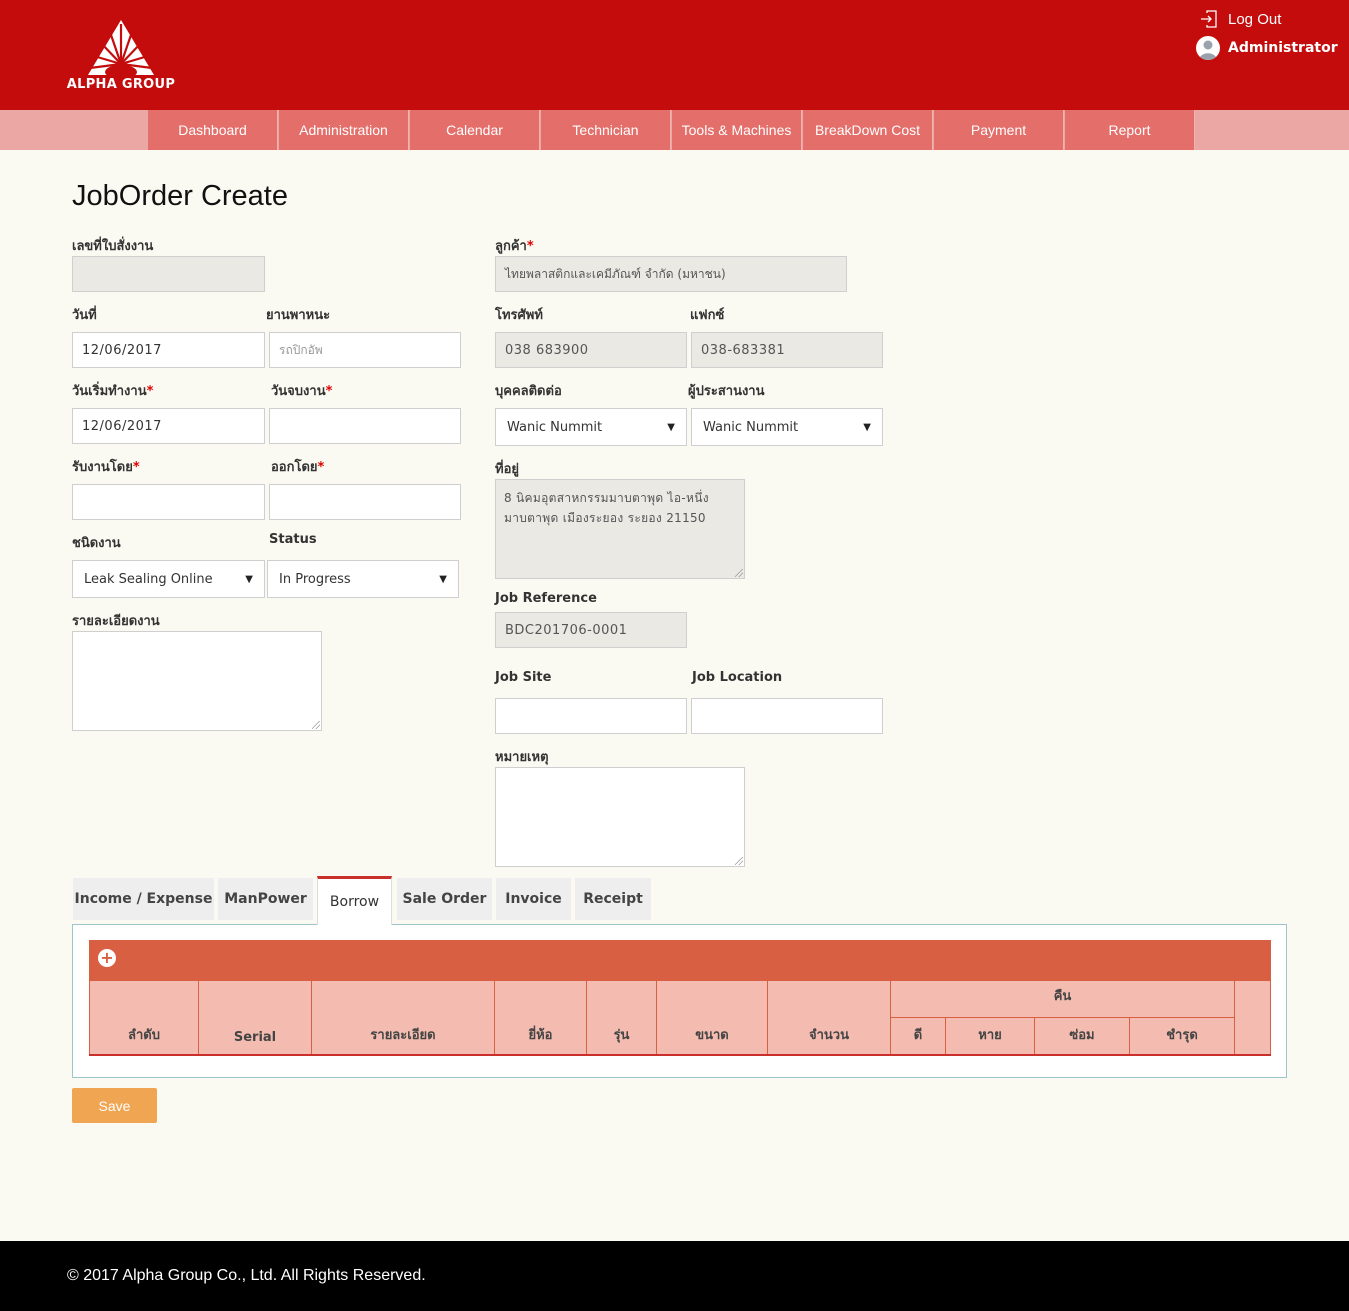  What do you see at coordinates (1182, 1036) in the screenshot?
I see `col-header-return-damaged: ชำรุด` at bounding box center [1182, 1036].